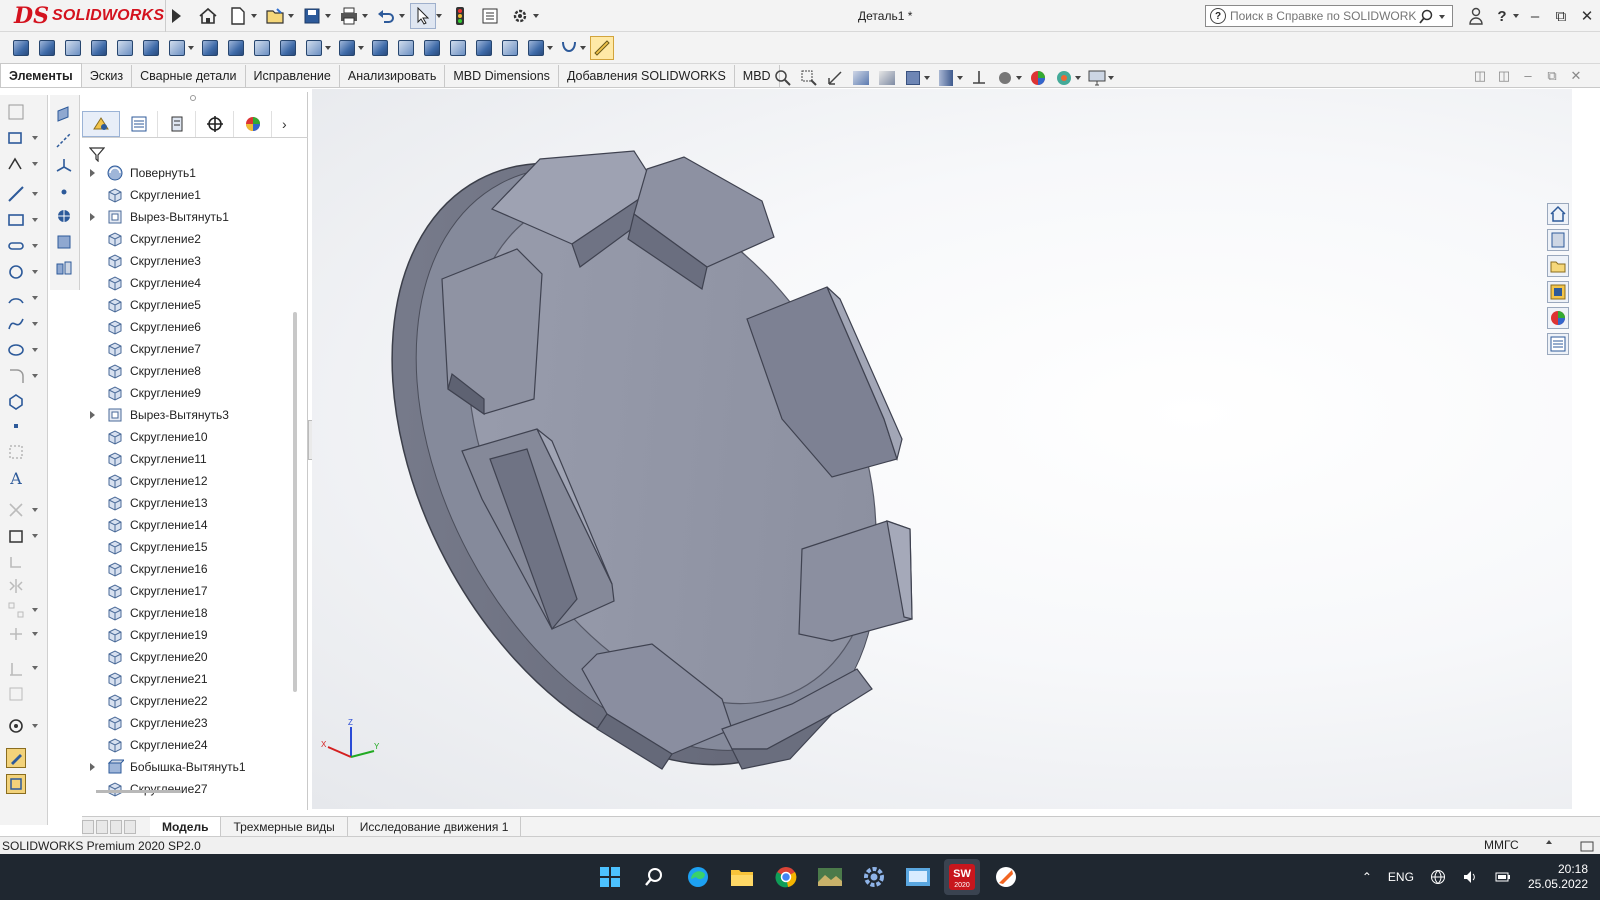 The width and height of the screenshot is (1600, 900). I want to click on tab-model: Модель, so click(186, 826).